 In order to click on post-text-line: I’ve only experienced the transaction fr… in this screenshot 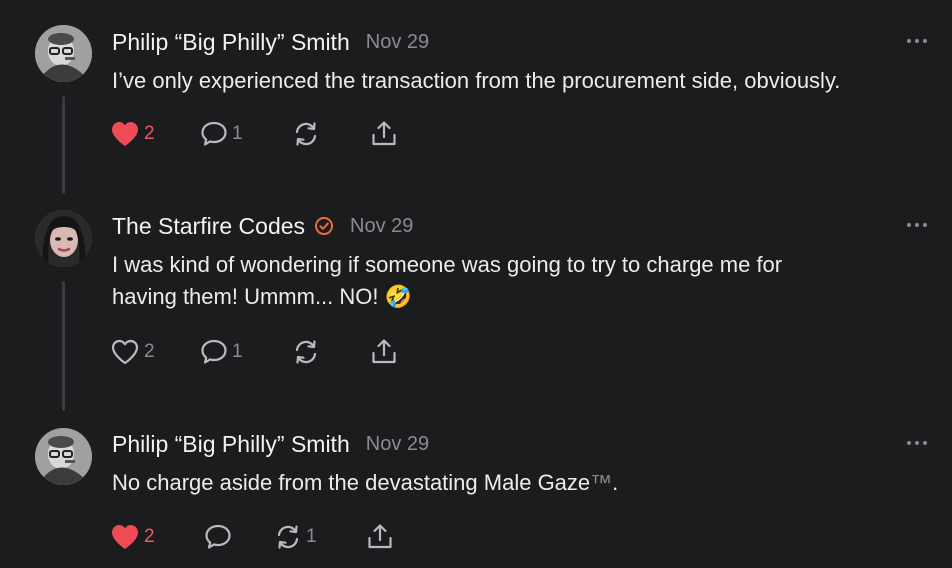, I will do `click(476, 80)`.